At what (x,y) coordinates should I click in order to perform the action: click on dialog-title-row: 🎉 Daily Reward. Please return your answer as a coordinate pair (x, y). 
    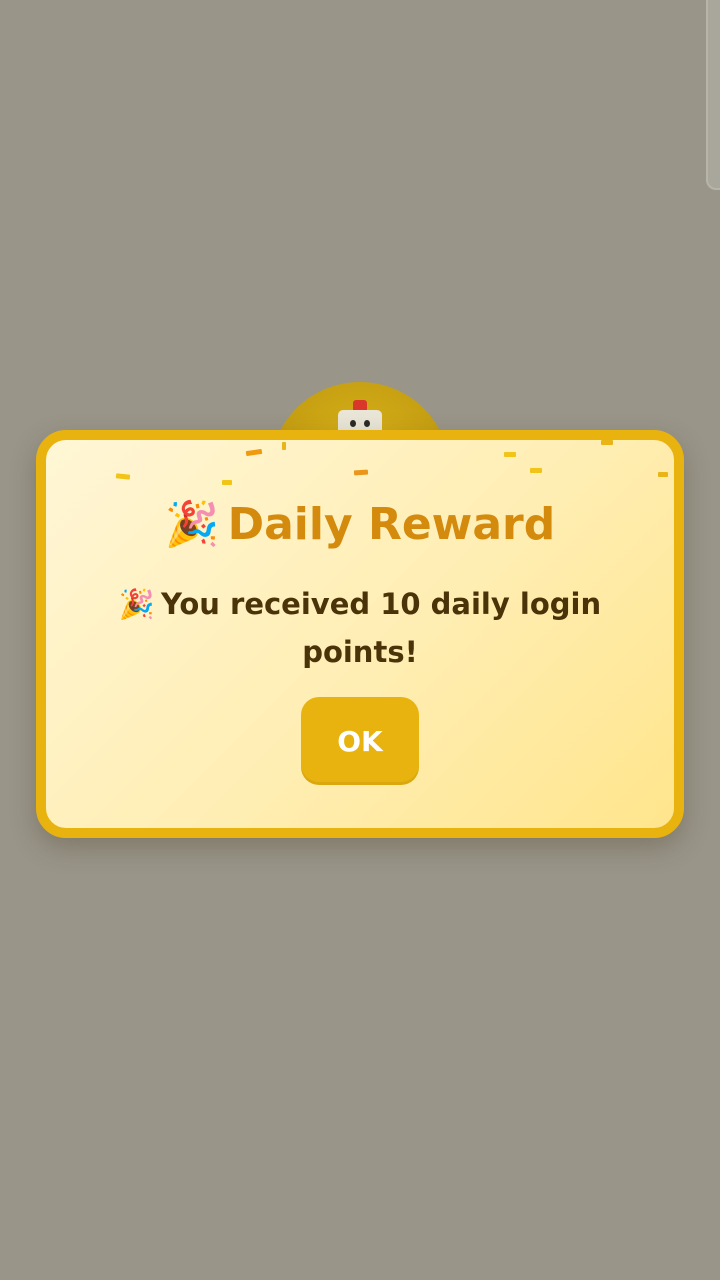
    Looking at the image, I should click on (360, 524).